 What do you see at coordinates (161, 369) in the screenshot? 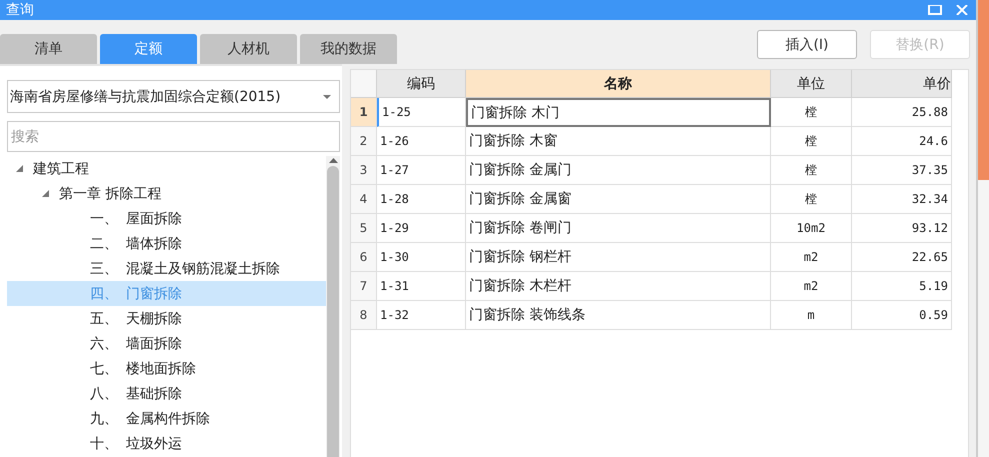
I see `tree-label: 楼地面拆除` at bounding box center [161, 369].